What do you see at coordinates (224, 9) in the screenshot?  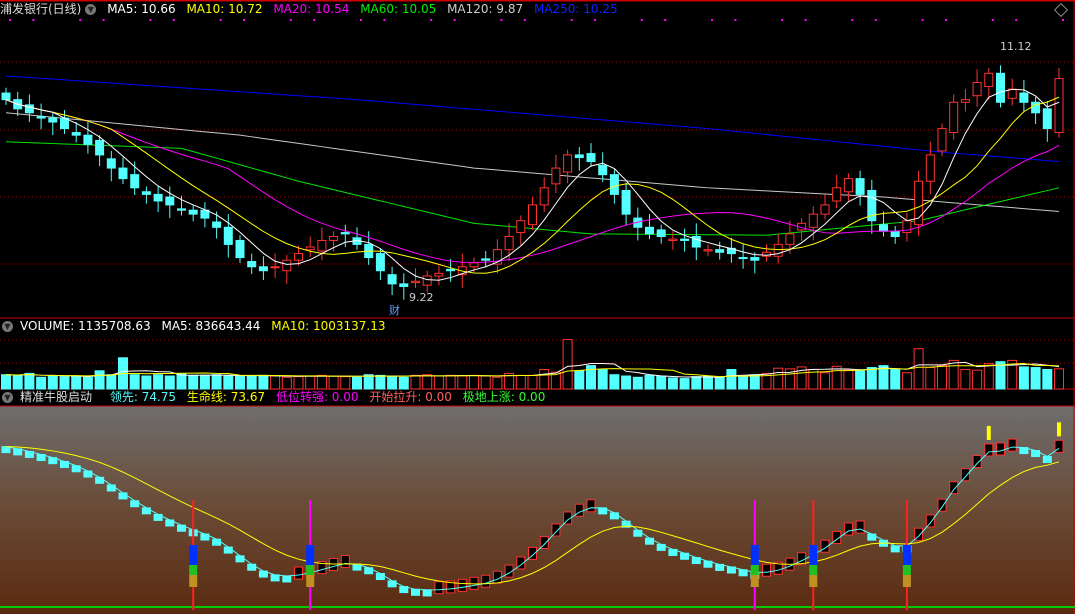 I see `ma10-value: MA10: 10.72` at bounding box center [224, 9].